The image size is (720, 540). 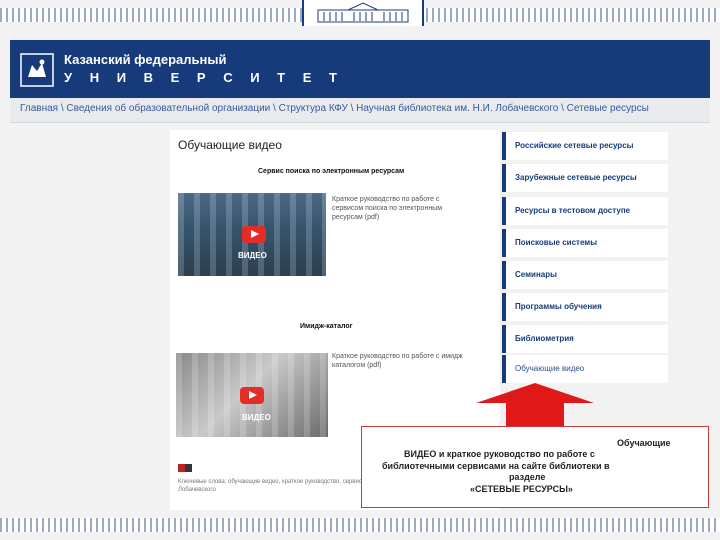 I want to click on sidebar-item-trial-access: Ресурсы в тестовом доступе, so click(x=585, y=211).